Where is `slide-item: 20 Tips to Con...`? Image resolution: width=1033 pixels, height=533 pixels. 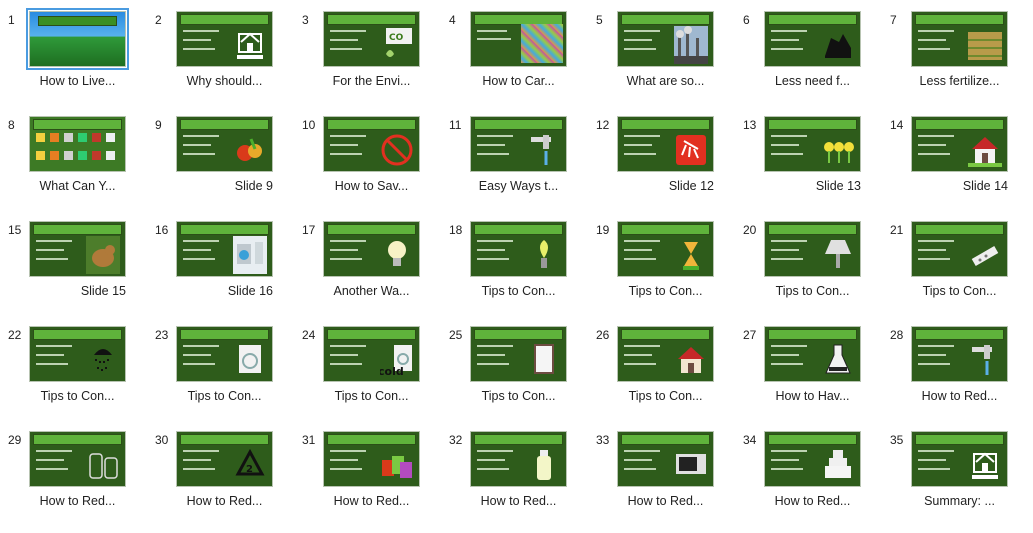
slide-item: 20 Tips to Con... is located at coordinates (808, 270).